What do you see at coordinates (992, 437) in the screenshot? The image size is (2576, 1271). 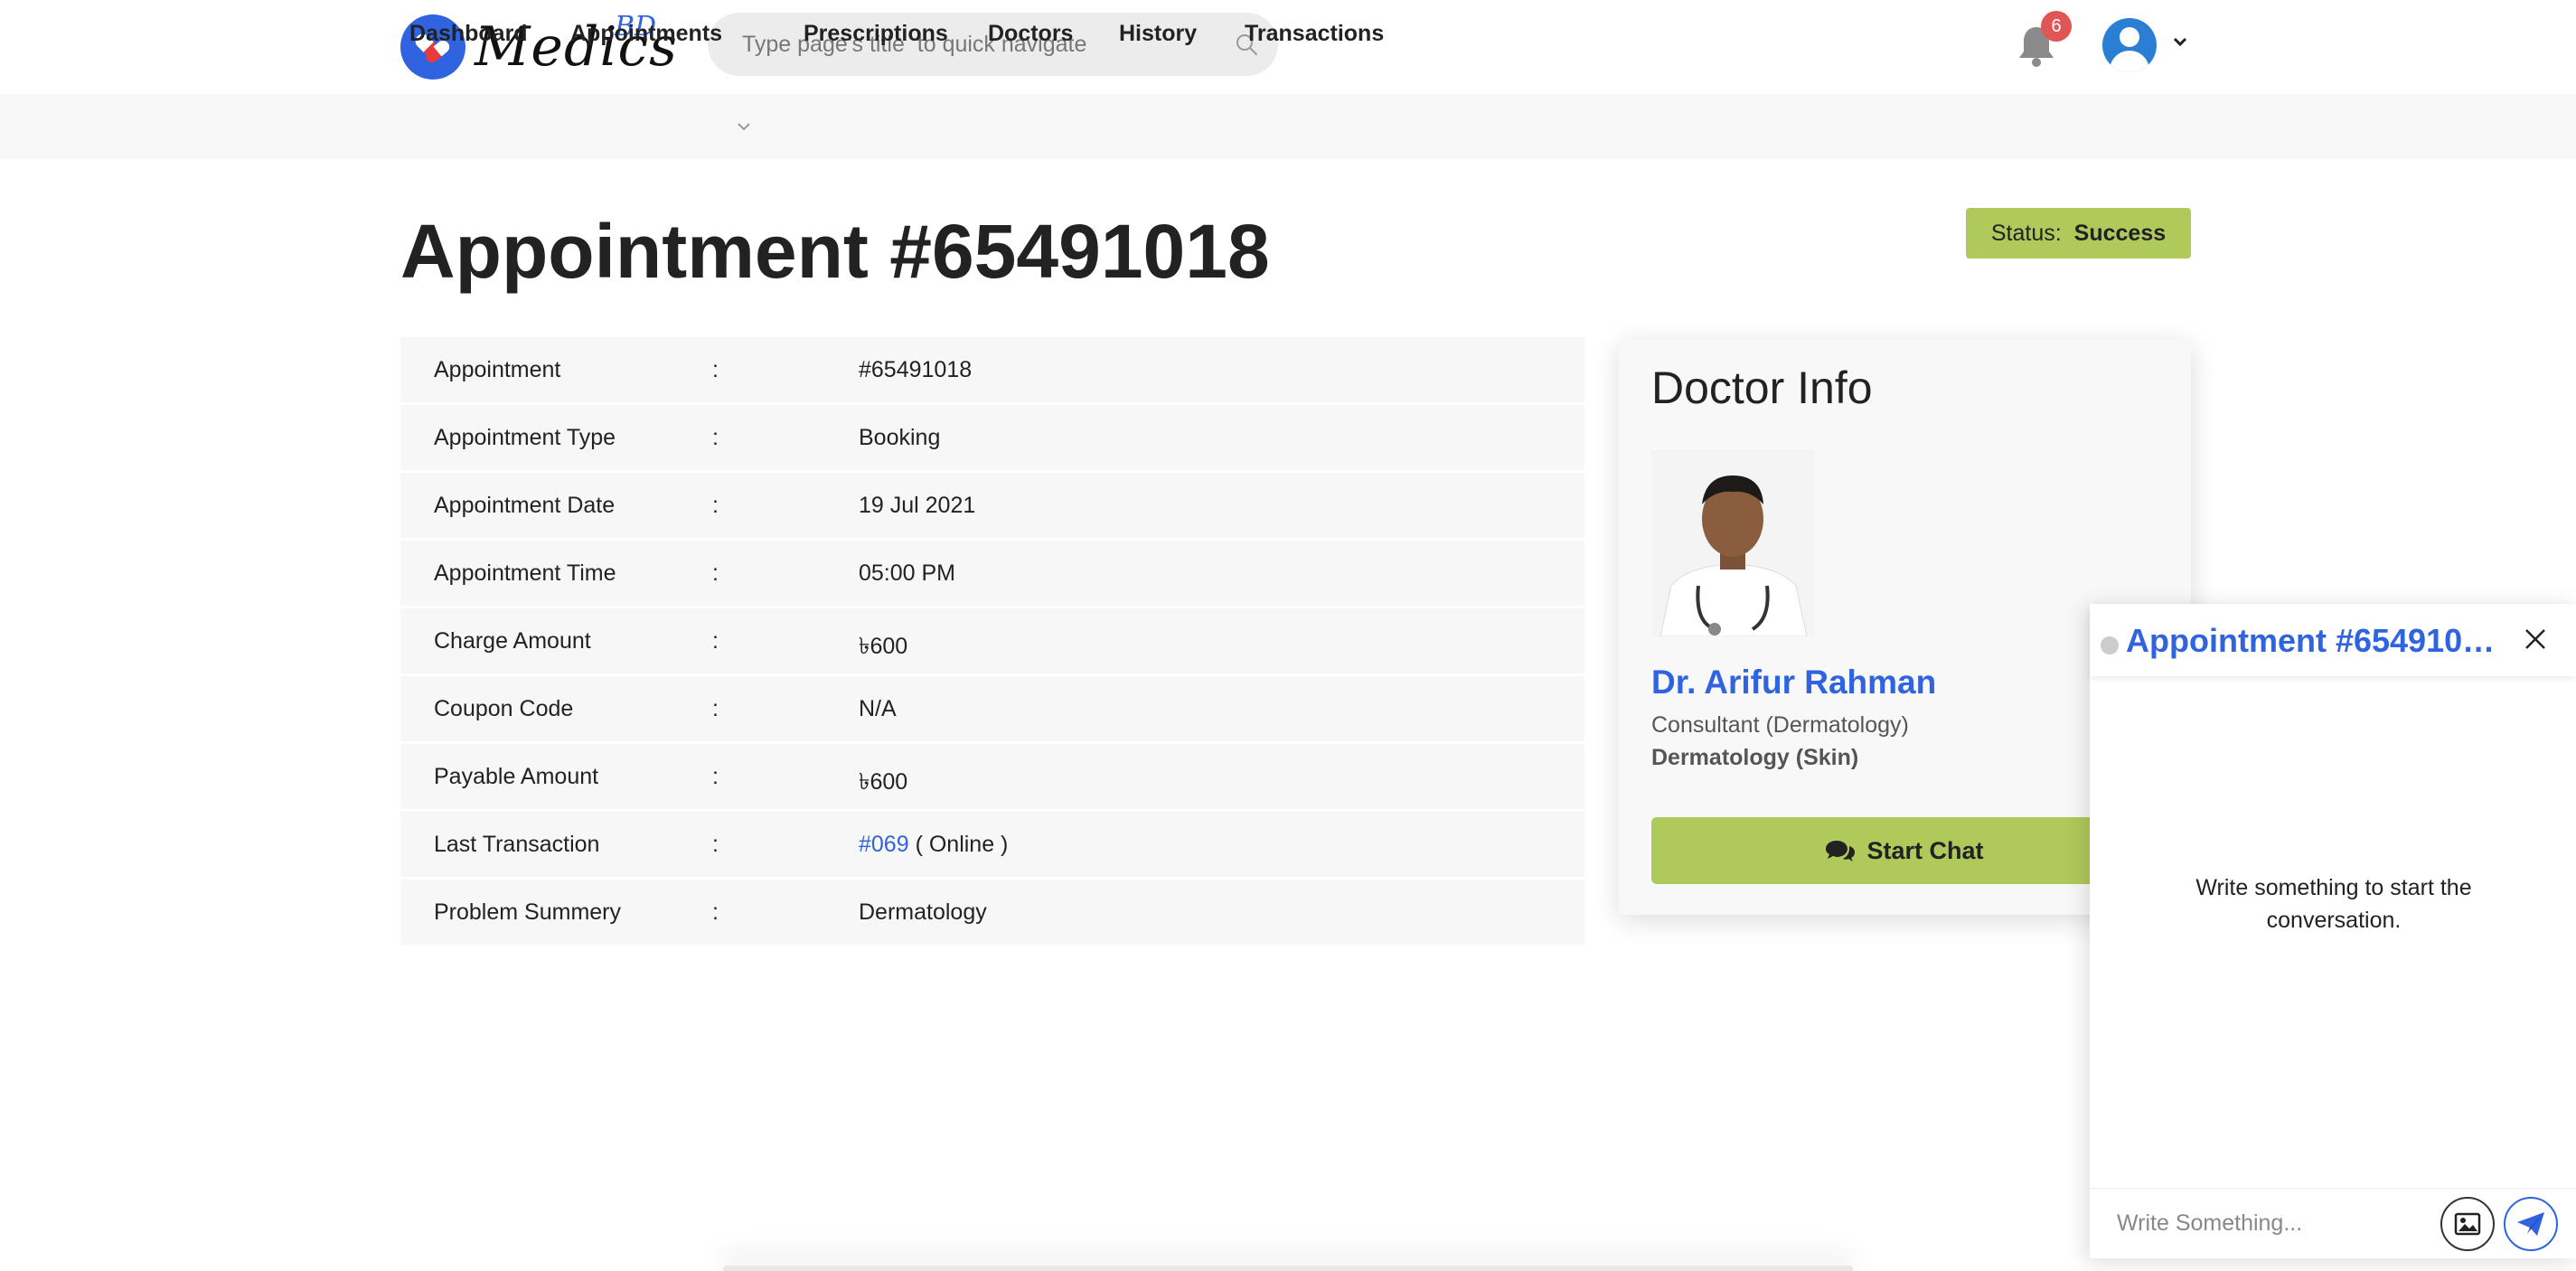 I see `table-row: Appointment Type : Booking` at bounding box center [992, 437].